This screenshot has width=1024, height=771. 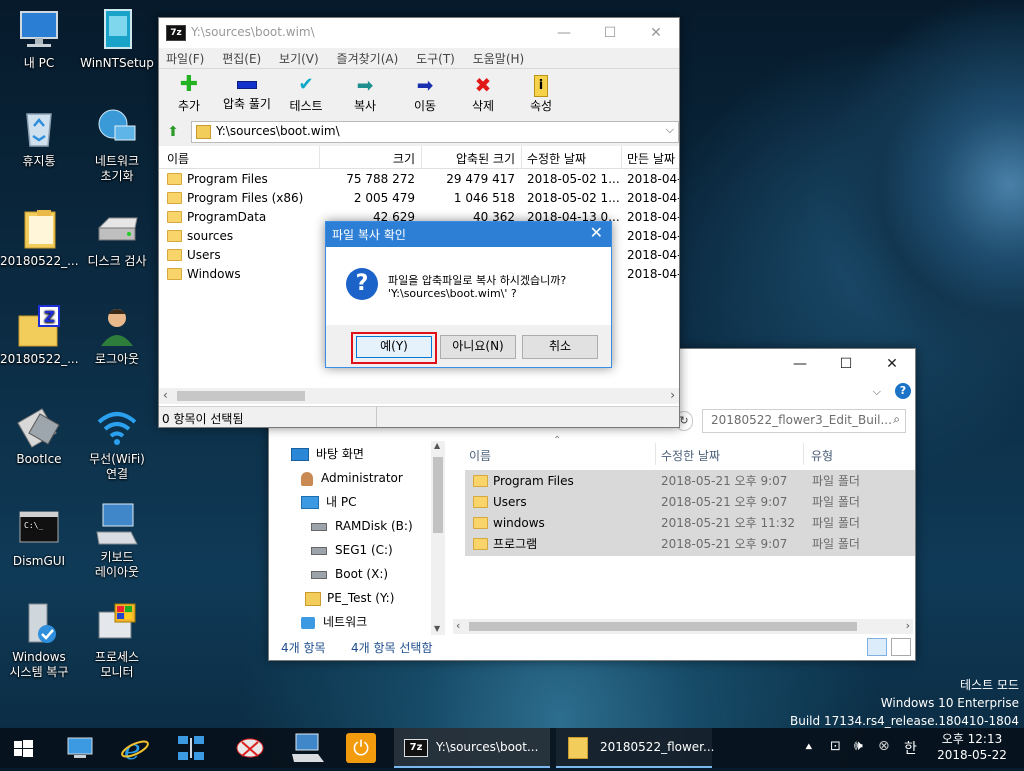 What do you see at coordinates (376, 417) in the screenshot?
I see `status-divider` at bounding box center [376, 417].